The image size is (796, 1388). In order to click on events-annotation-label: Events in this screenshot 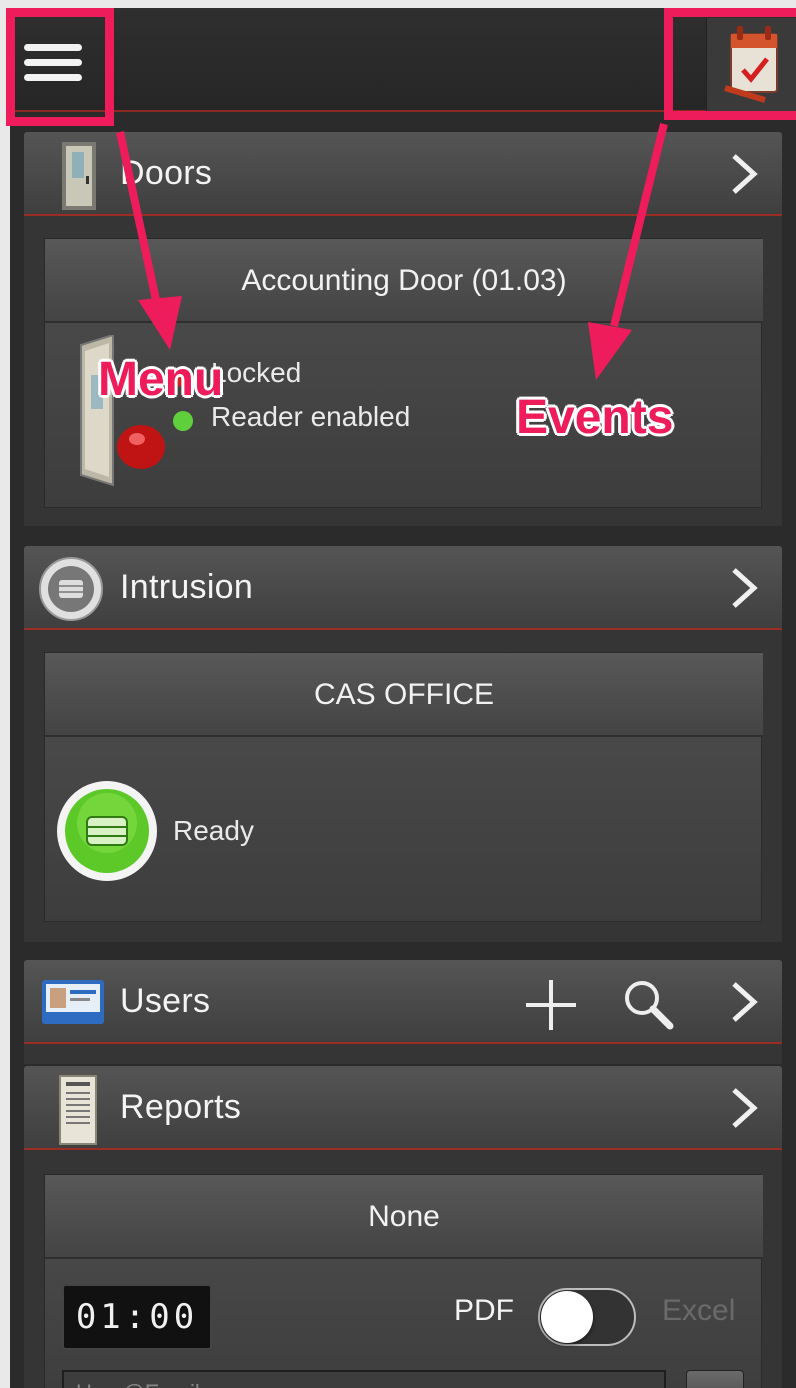, I will do `click(595, 417)`.